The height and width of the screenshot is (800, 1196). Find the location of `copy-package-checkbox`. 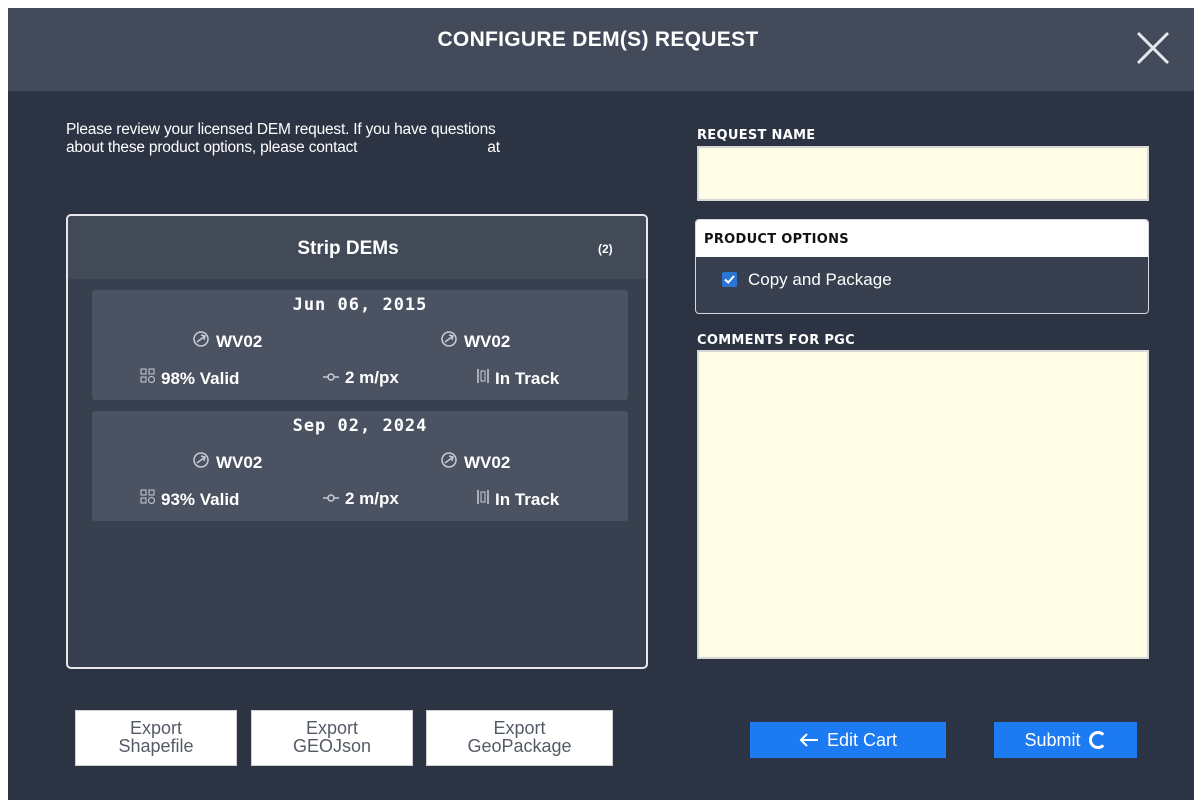

copy-package-checkbox is located at coordinates (729, 279).